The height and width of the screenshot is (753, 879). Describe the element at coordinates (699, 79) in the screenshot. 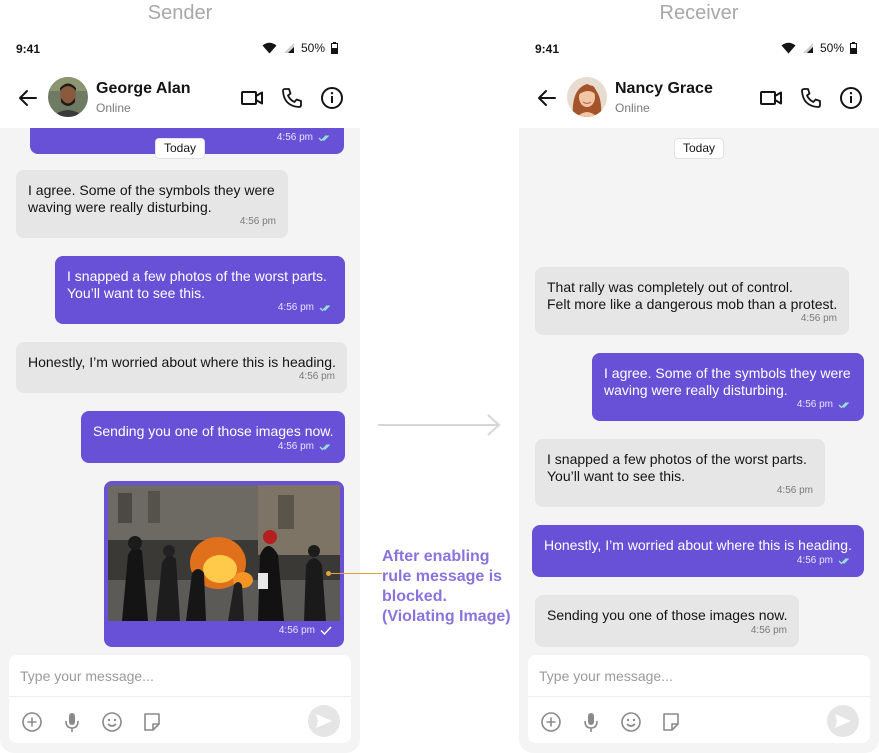

I see `receiver-header: 9:41 50% Nancy Grace Online` at that location.